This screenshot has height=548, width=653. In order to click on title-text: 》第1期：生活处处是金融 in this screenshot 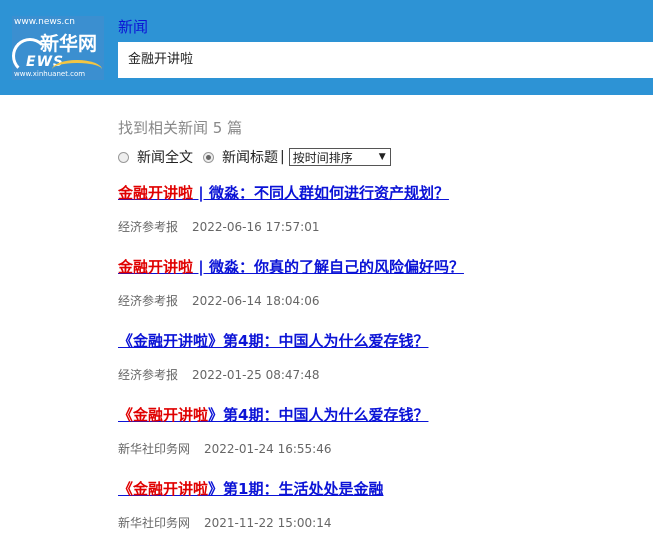, I will do `click(296, 489)`.